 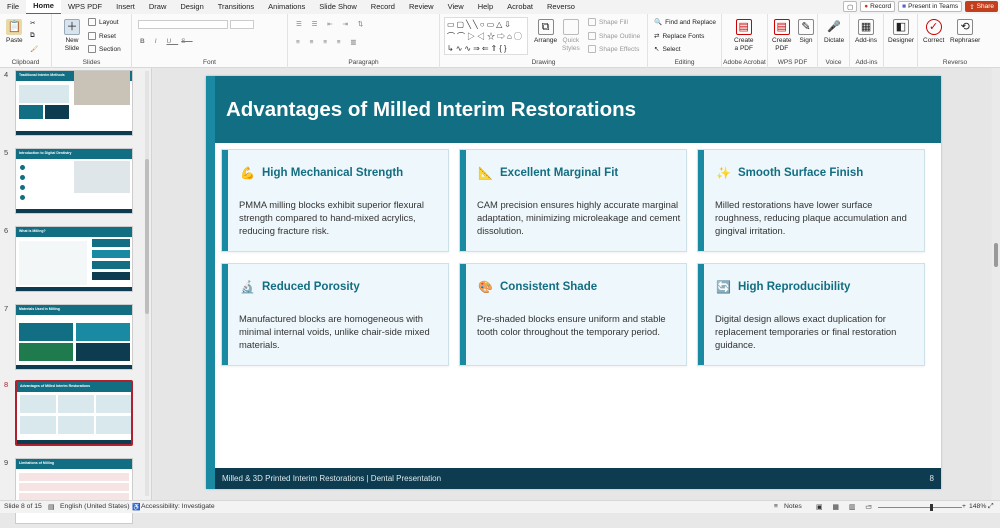 I want to click on arrange-button: ⧉ Arrange, so click(x=545, y=32).